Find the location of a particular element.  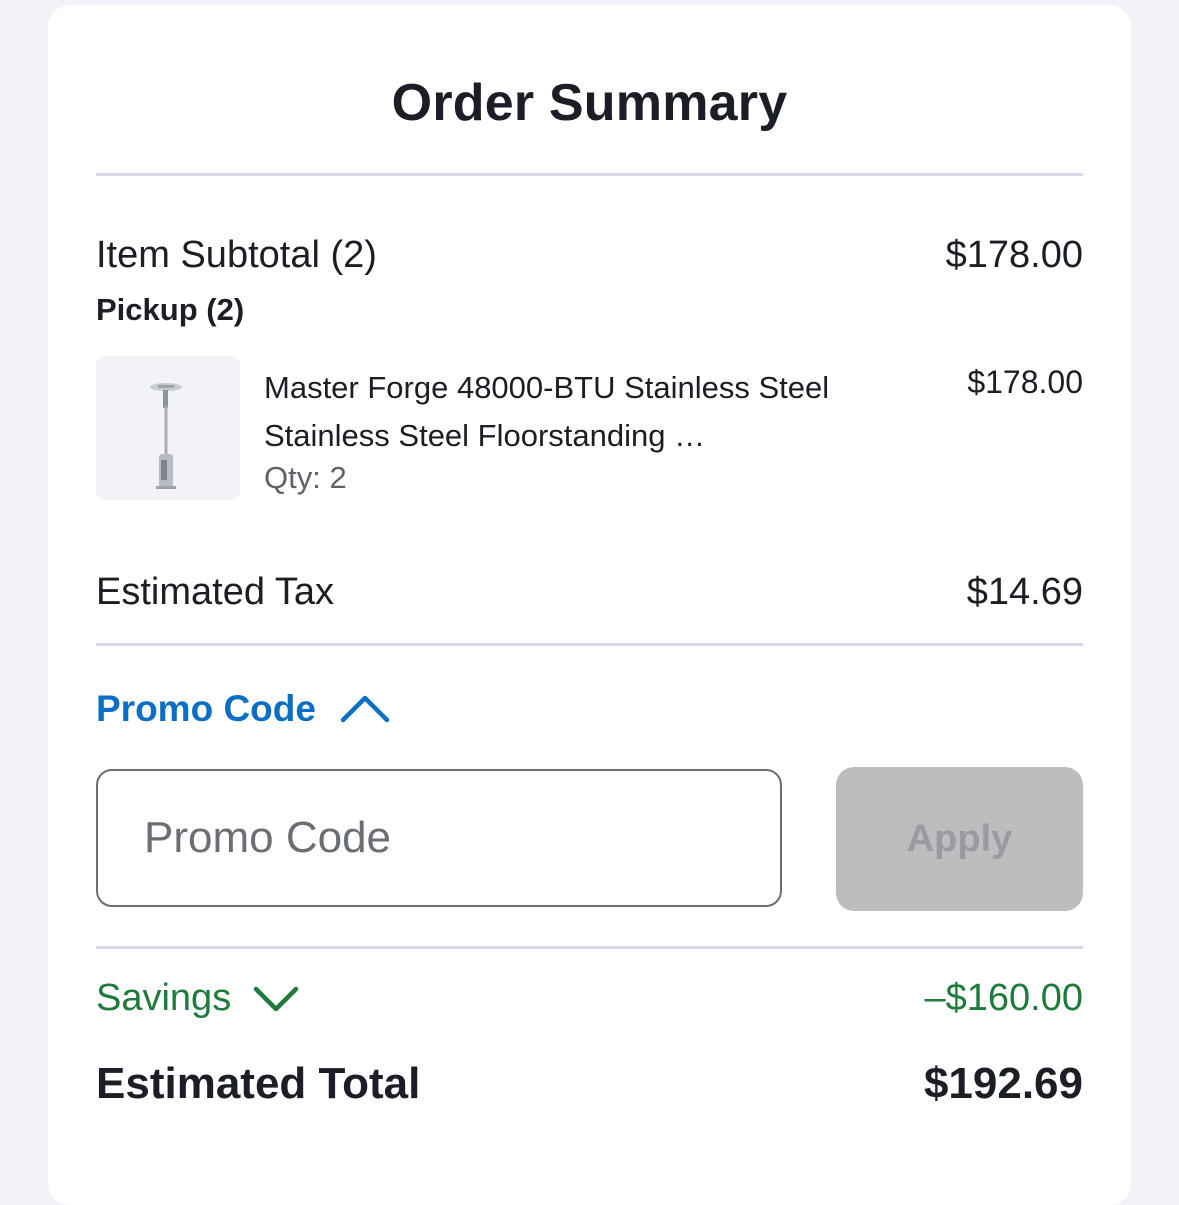

savings-row: Savings –$160.00 is located at coordinates (589, 998).